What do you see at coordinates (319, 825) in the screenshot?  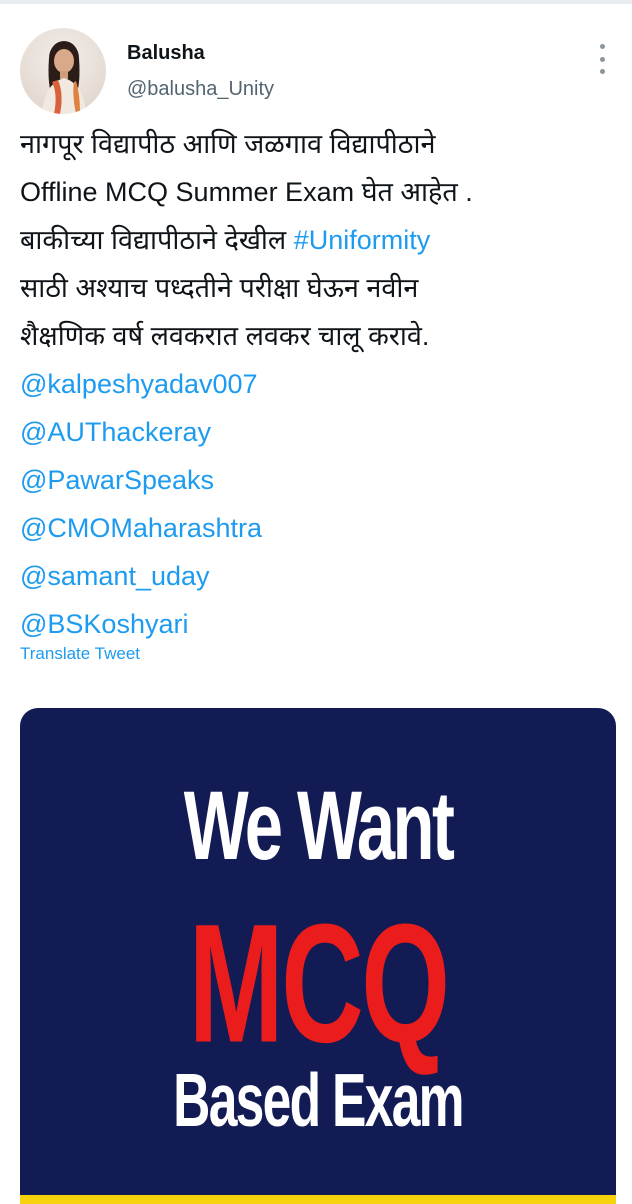 I see `media-headline-1: We Want` at bounding box center [319, 825].